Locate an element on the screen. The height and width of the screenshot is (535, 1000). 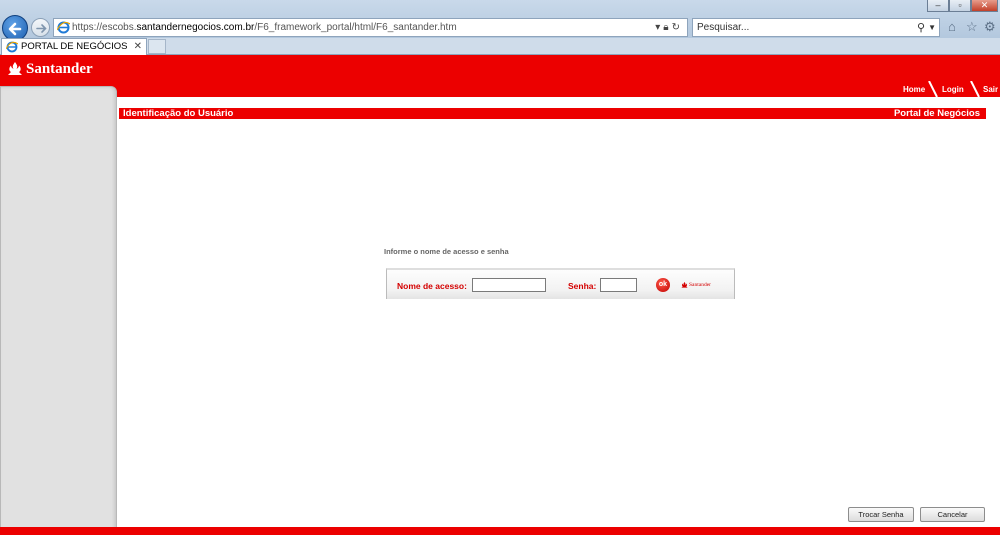
background-window-tabs is located at coordinates (450, 7).